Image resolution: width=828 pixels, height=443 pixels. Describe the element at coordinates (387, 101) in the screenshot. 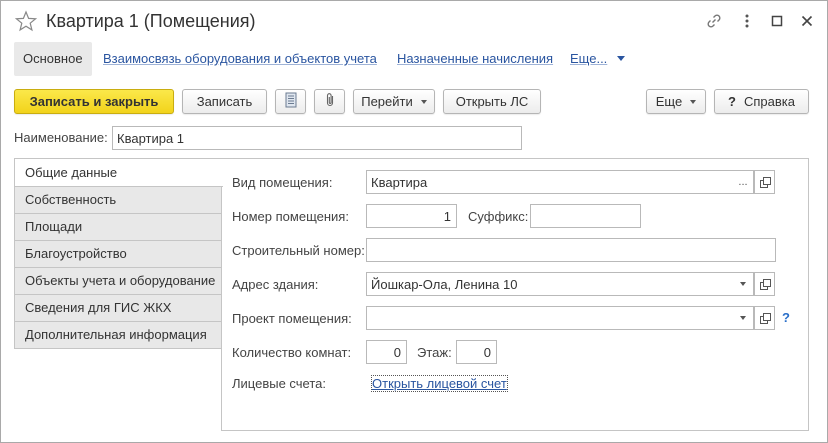

I see `goto-label: Перейти` at that location.